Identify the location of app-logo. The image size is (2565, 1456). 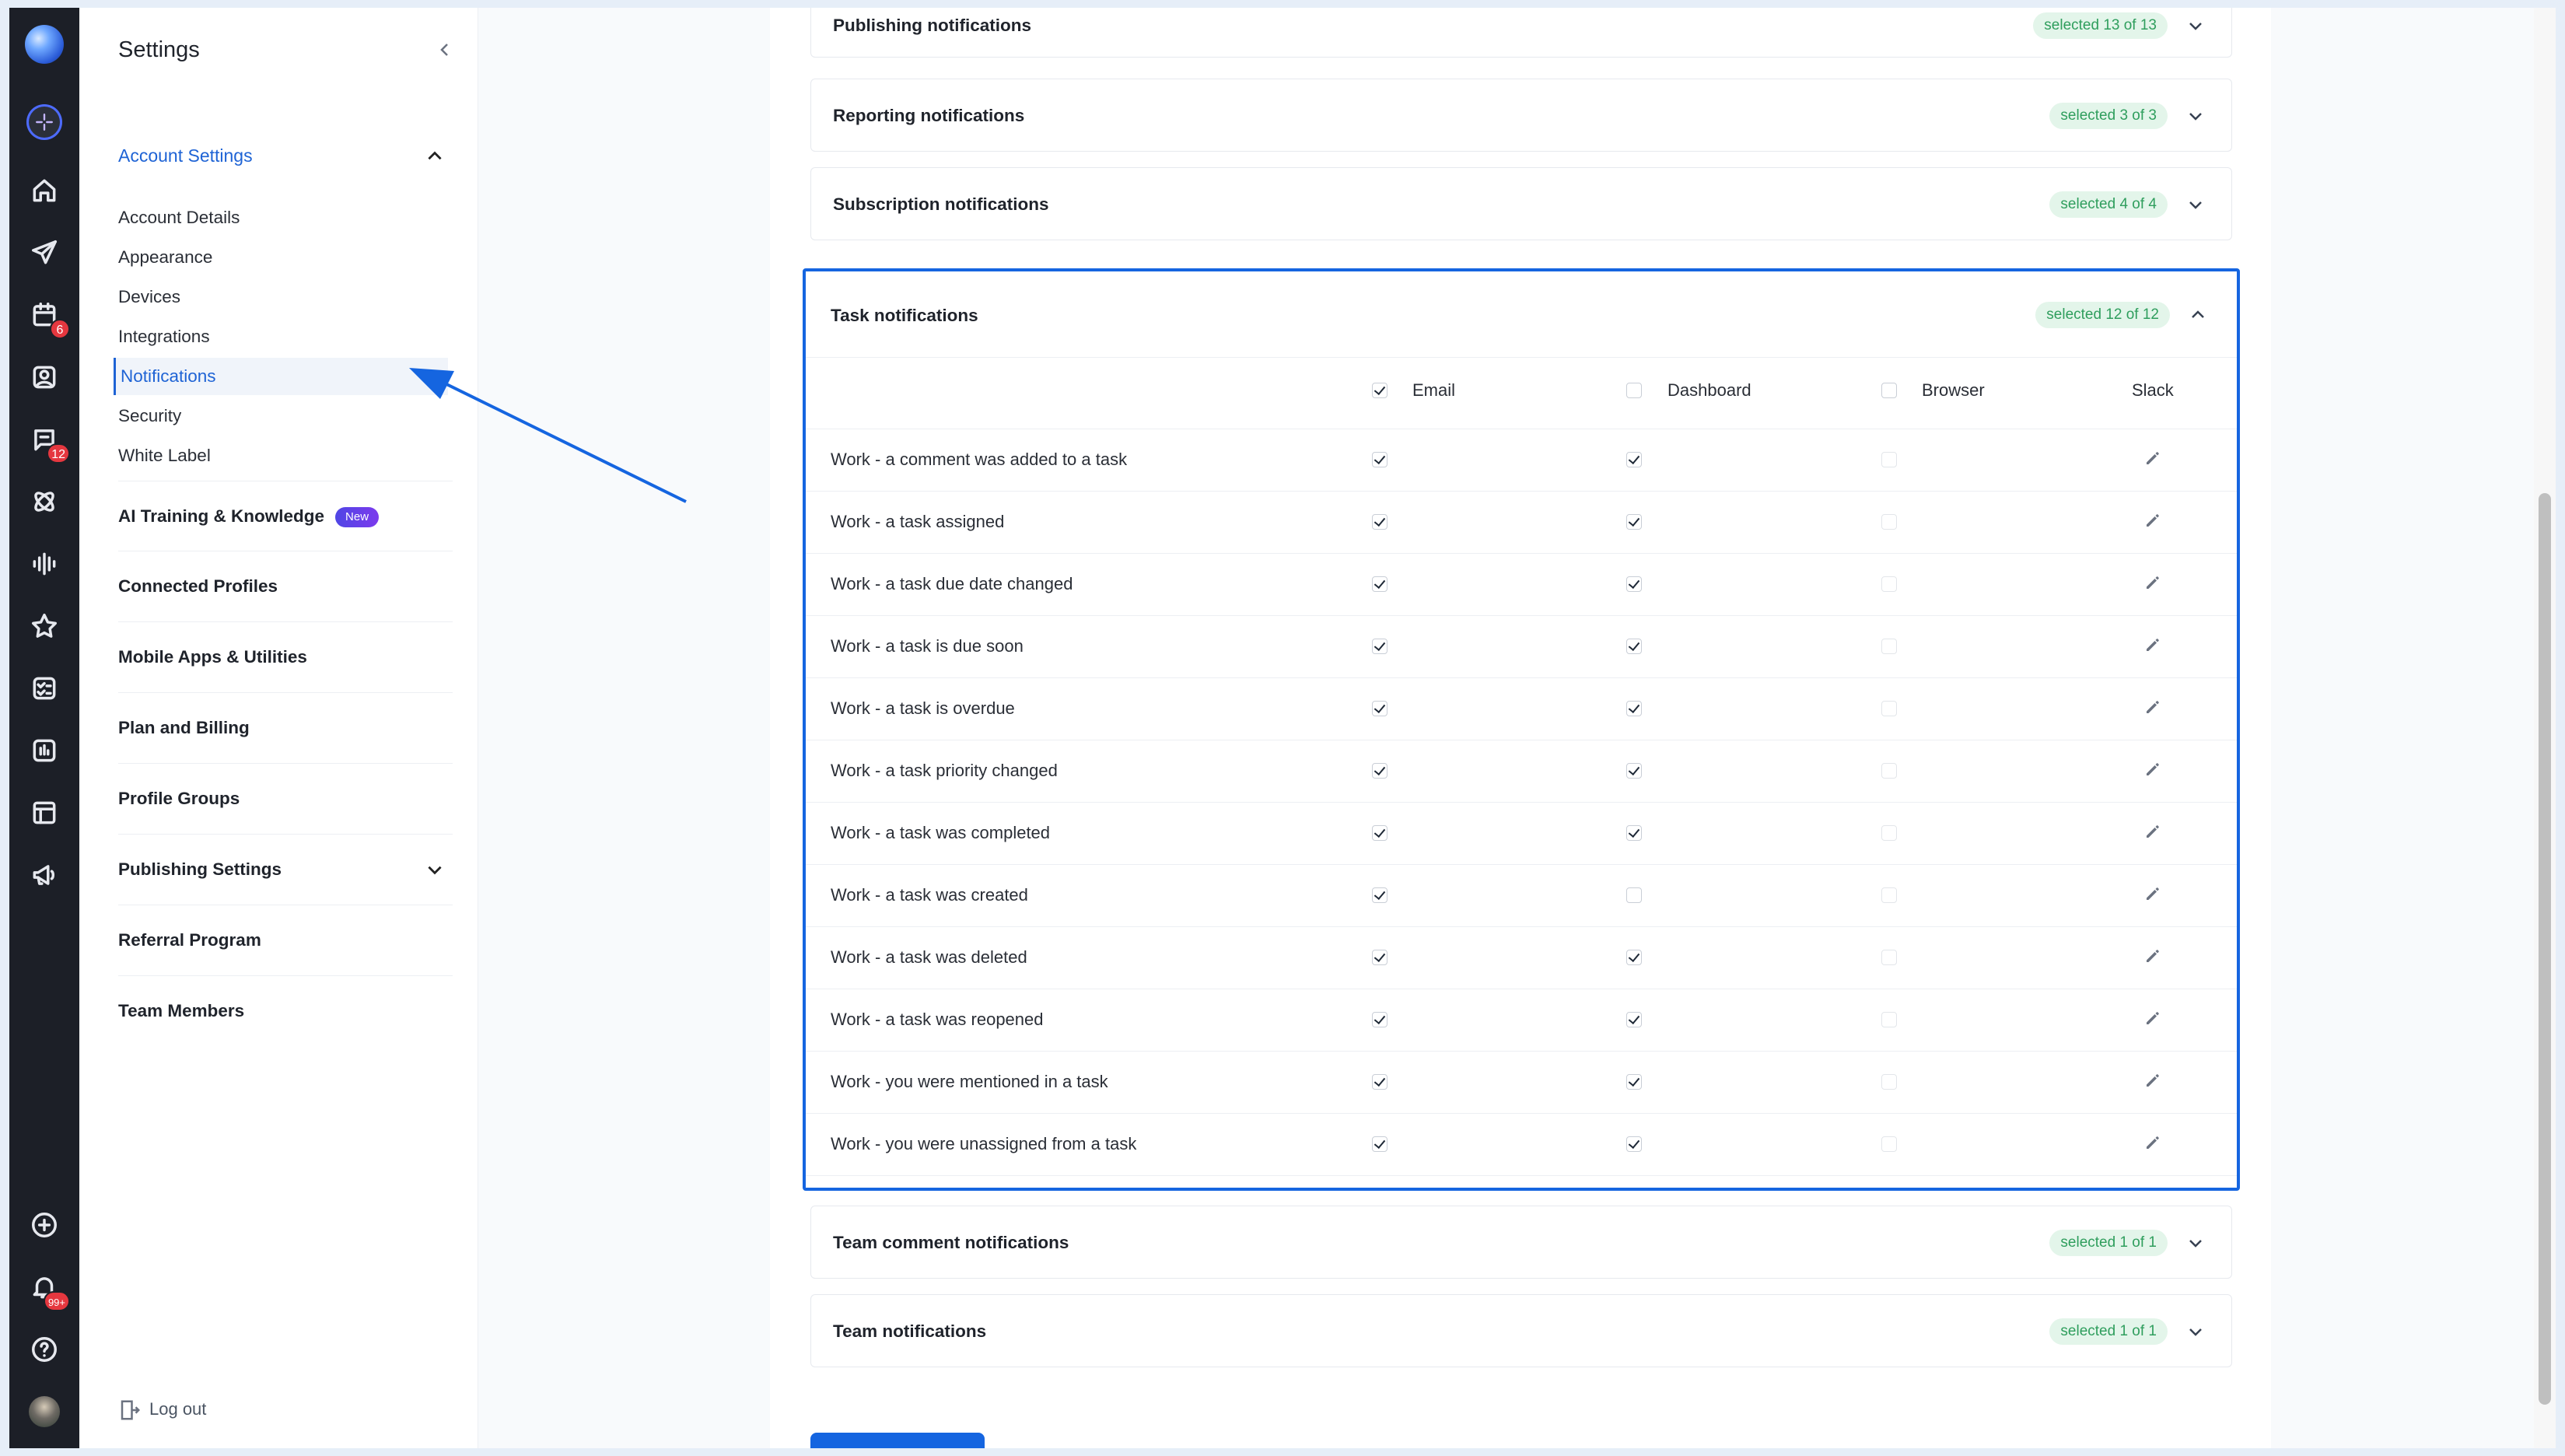
(44, 44).